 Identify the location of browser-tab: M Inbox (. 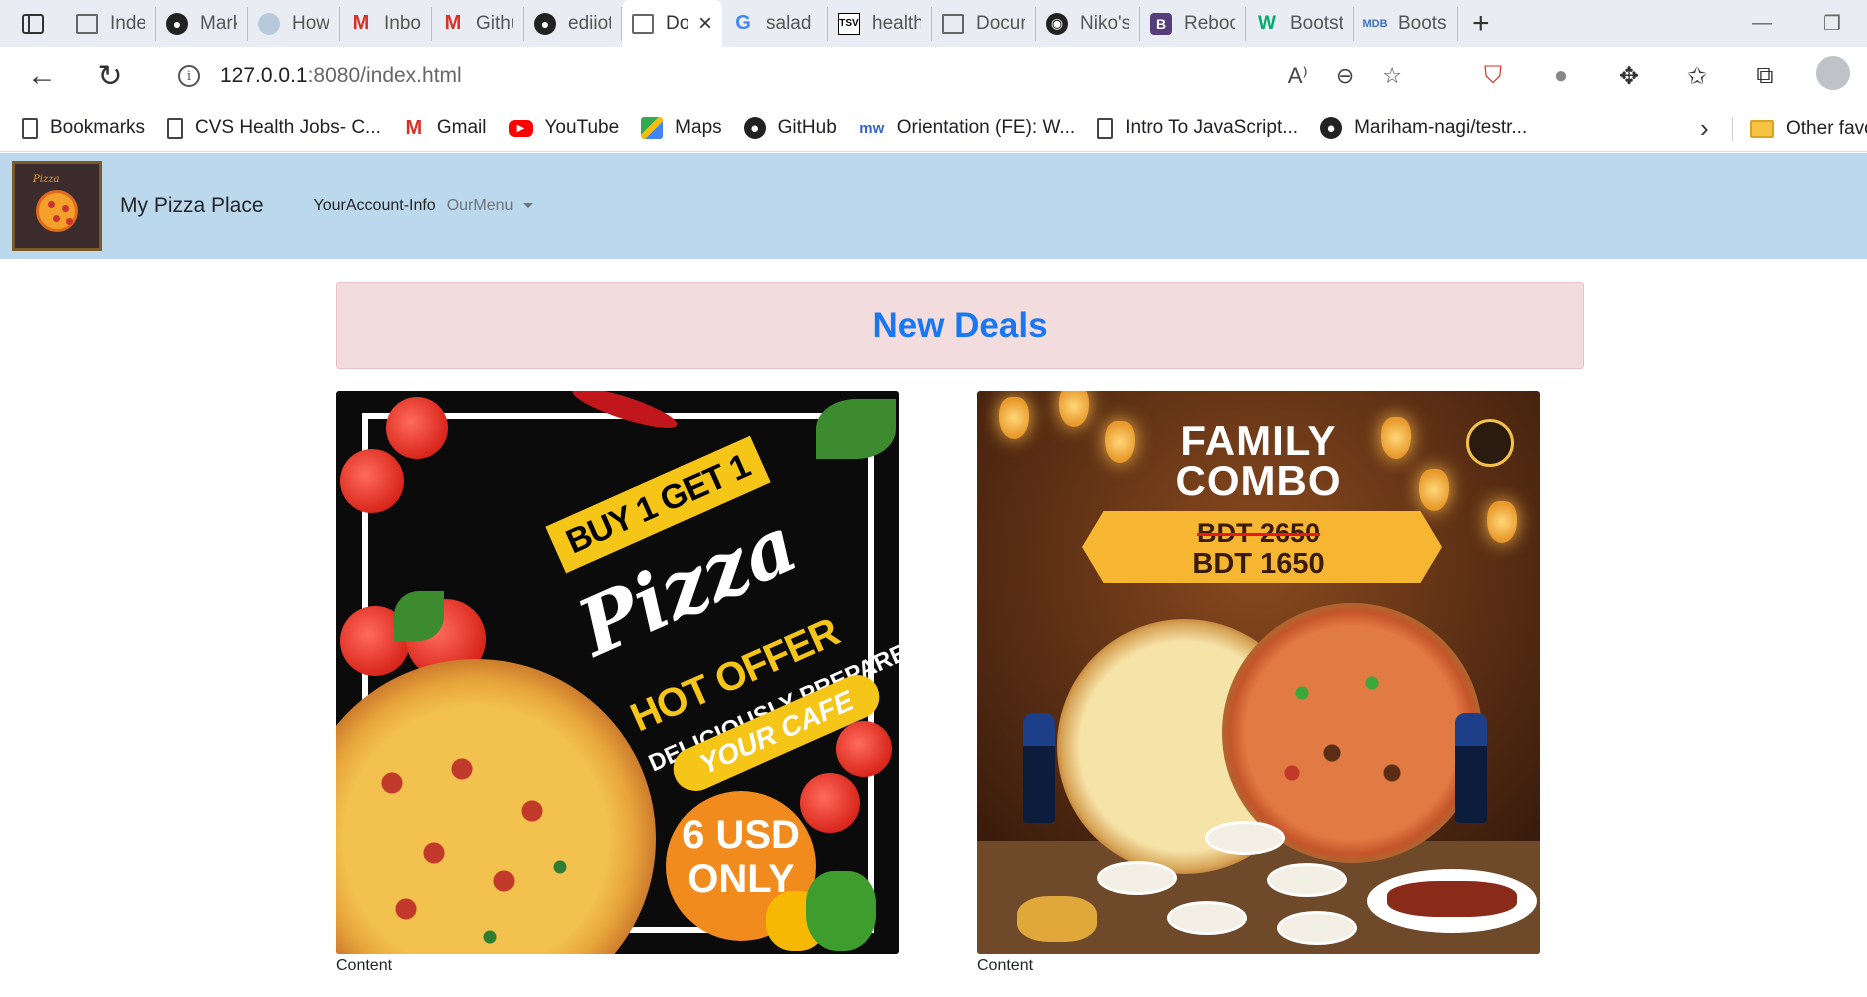
(386, 23).